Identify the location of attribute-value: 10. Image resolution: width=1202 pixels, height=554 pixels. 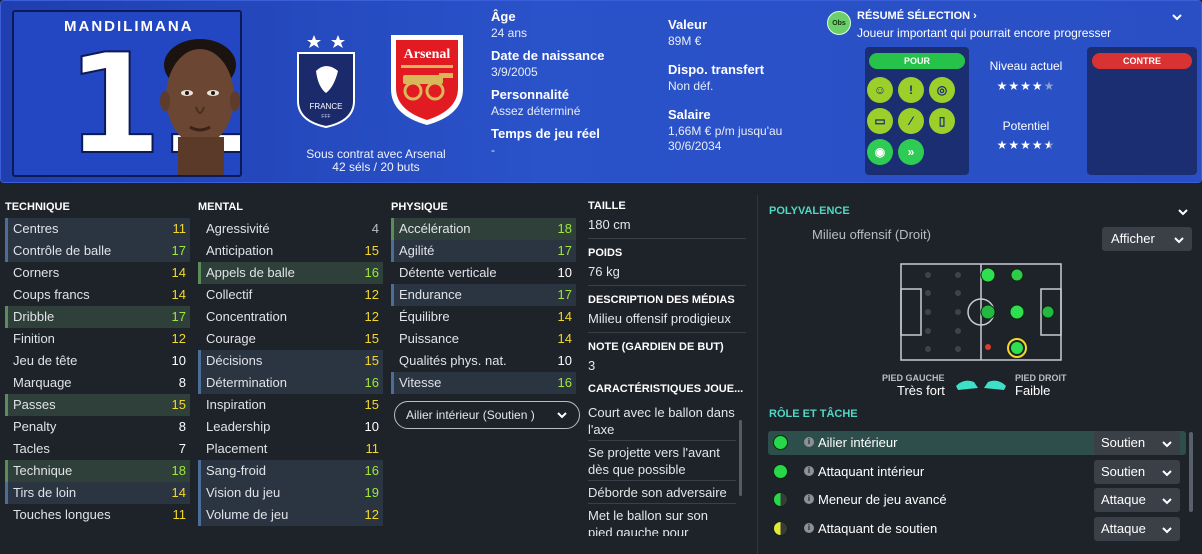
(178, 360).